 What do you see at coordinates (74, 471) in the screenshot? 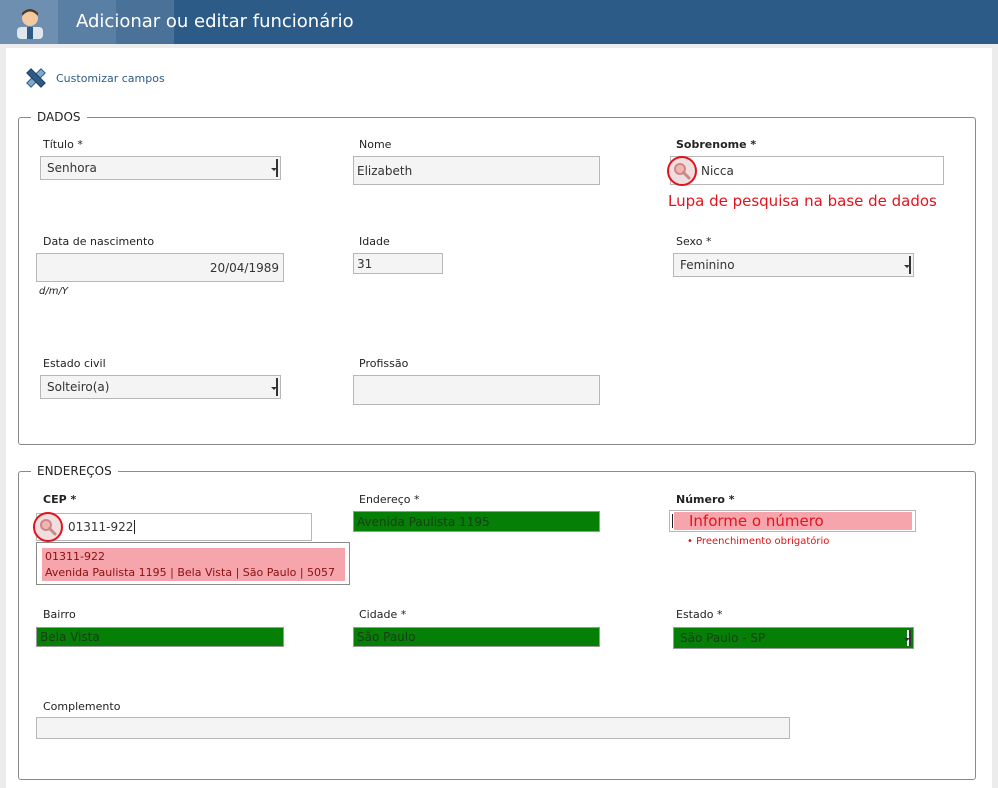
I see `enderecos-legend: ENDEREÇOS` at bounding box center [74, 471].